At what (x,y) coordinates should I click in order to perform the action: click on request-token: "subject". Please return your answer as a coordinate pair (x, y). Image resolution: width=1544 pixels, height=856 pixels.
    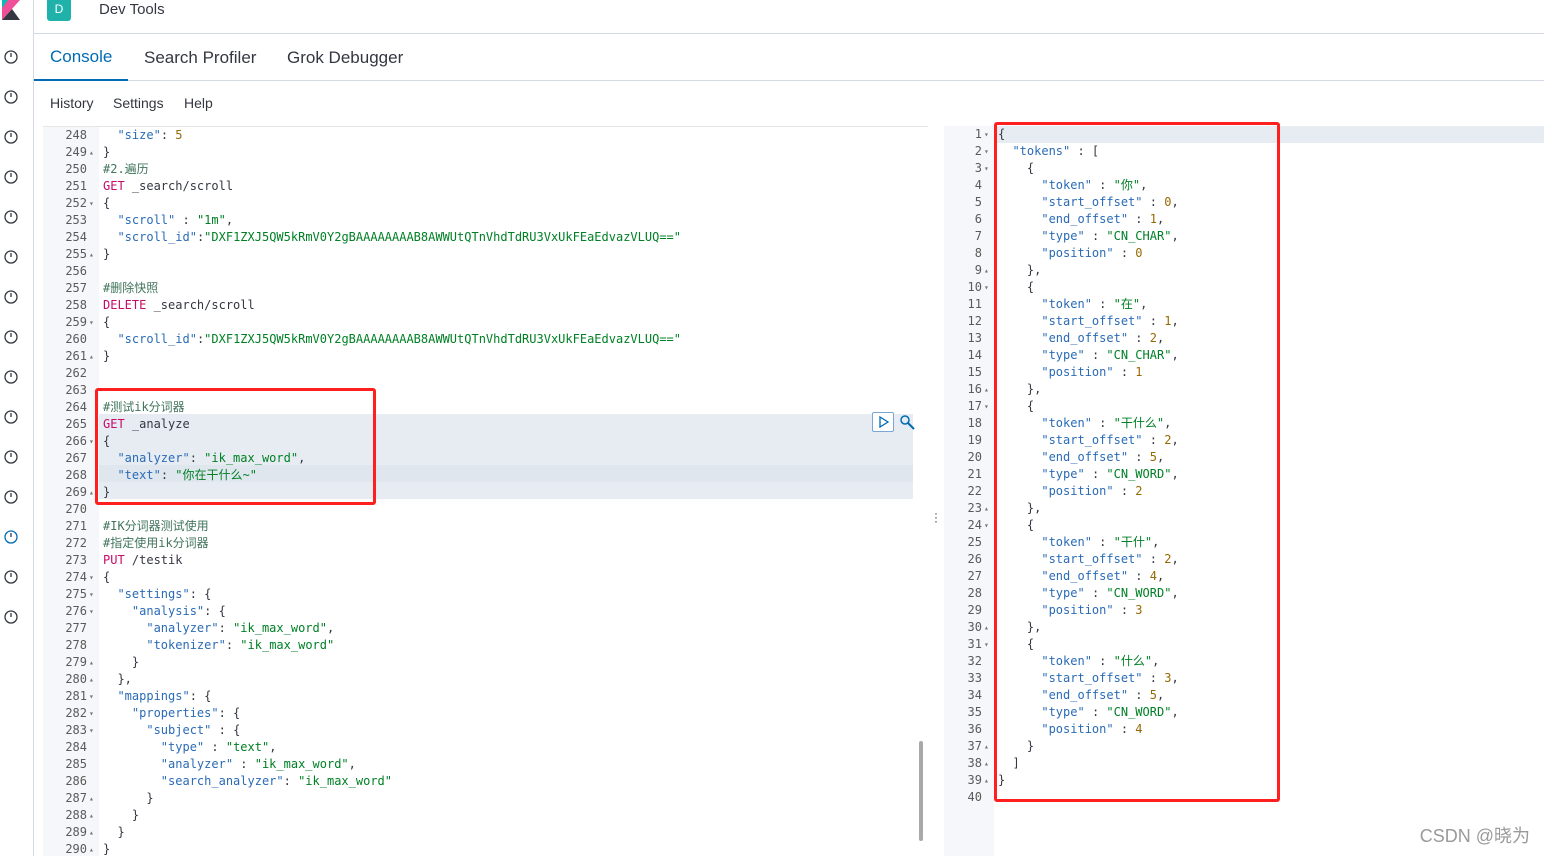
    Looking at the image, I should click on (179, 730).